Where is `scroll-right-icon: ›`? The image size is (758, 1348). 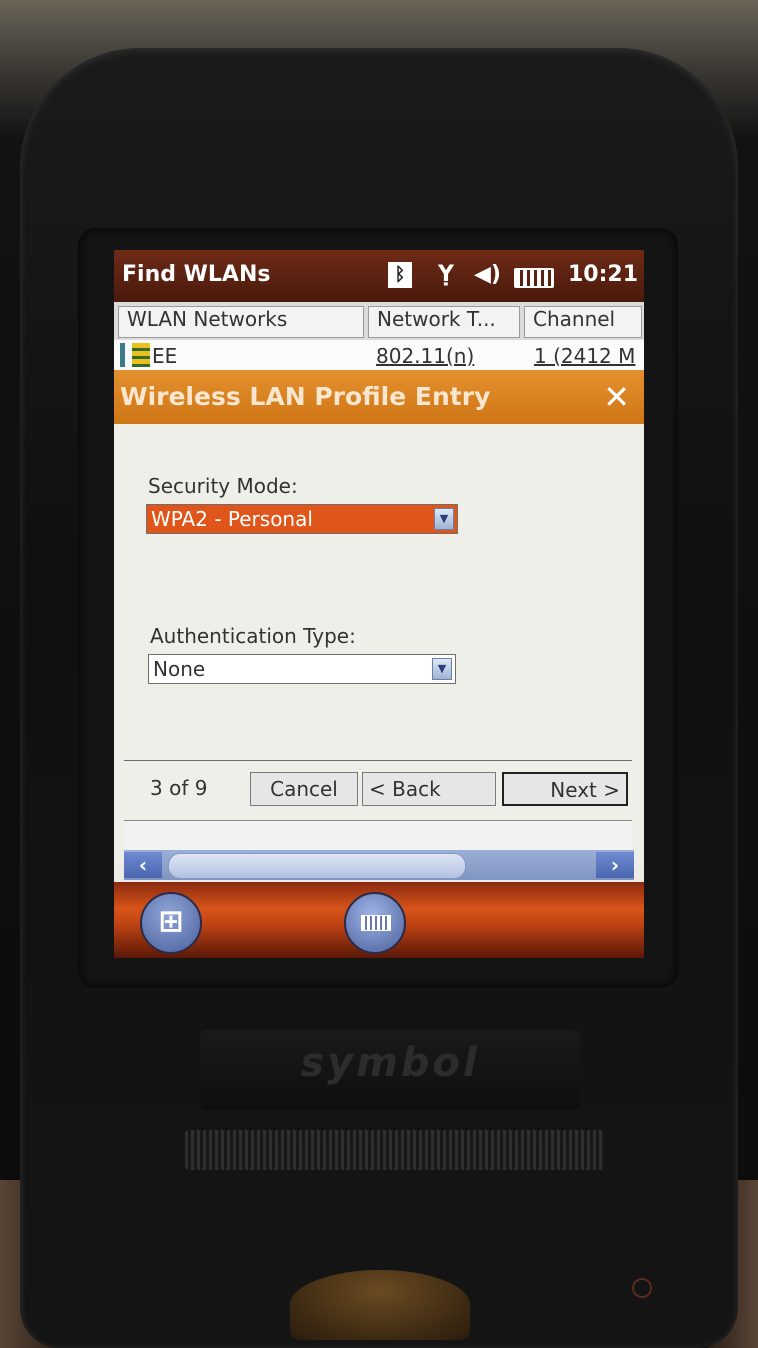
scroll-right-icon: › is located at coordinates (615, 865).